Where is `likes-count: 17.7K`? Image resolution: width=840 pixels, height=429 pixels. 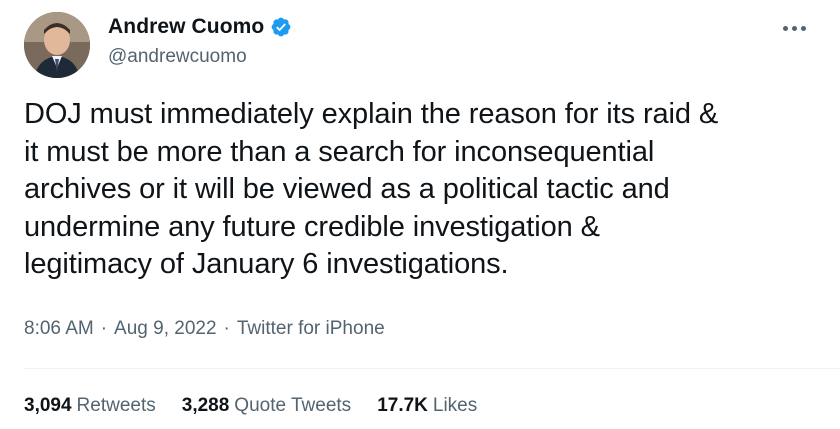
likes-count: 17.7K is located at coordinates (402, 405).